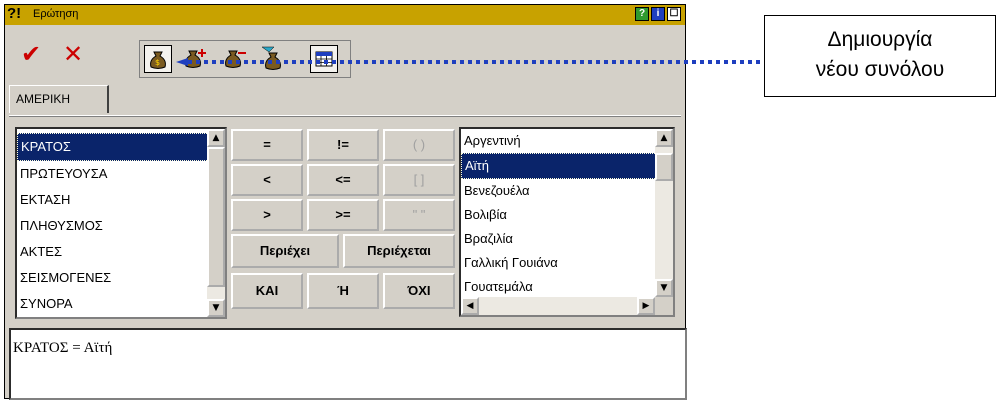  Describe the element at coordinates (642, 14) in the screenshot. I see `help-button: ?` at that location.